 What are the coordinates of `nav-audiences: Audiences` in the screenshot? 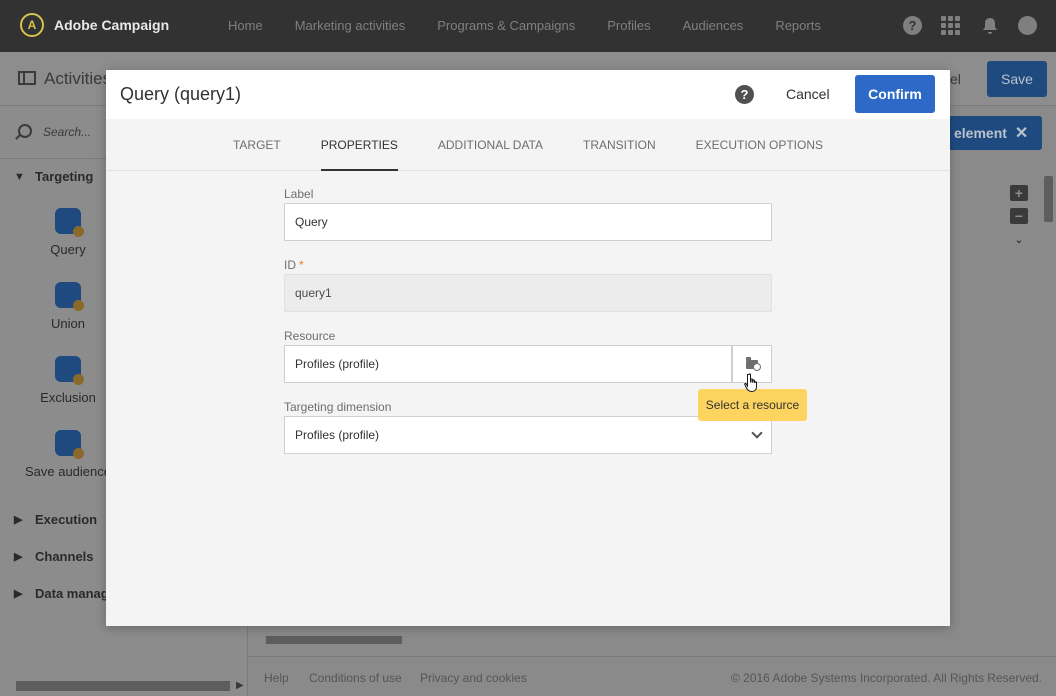 It's located at (713, 26).